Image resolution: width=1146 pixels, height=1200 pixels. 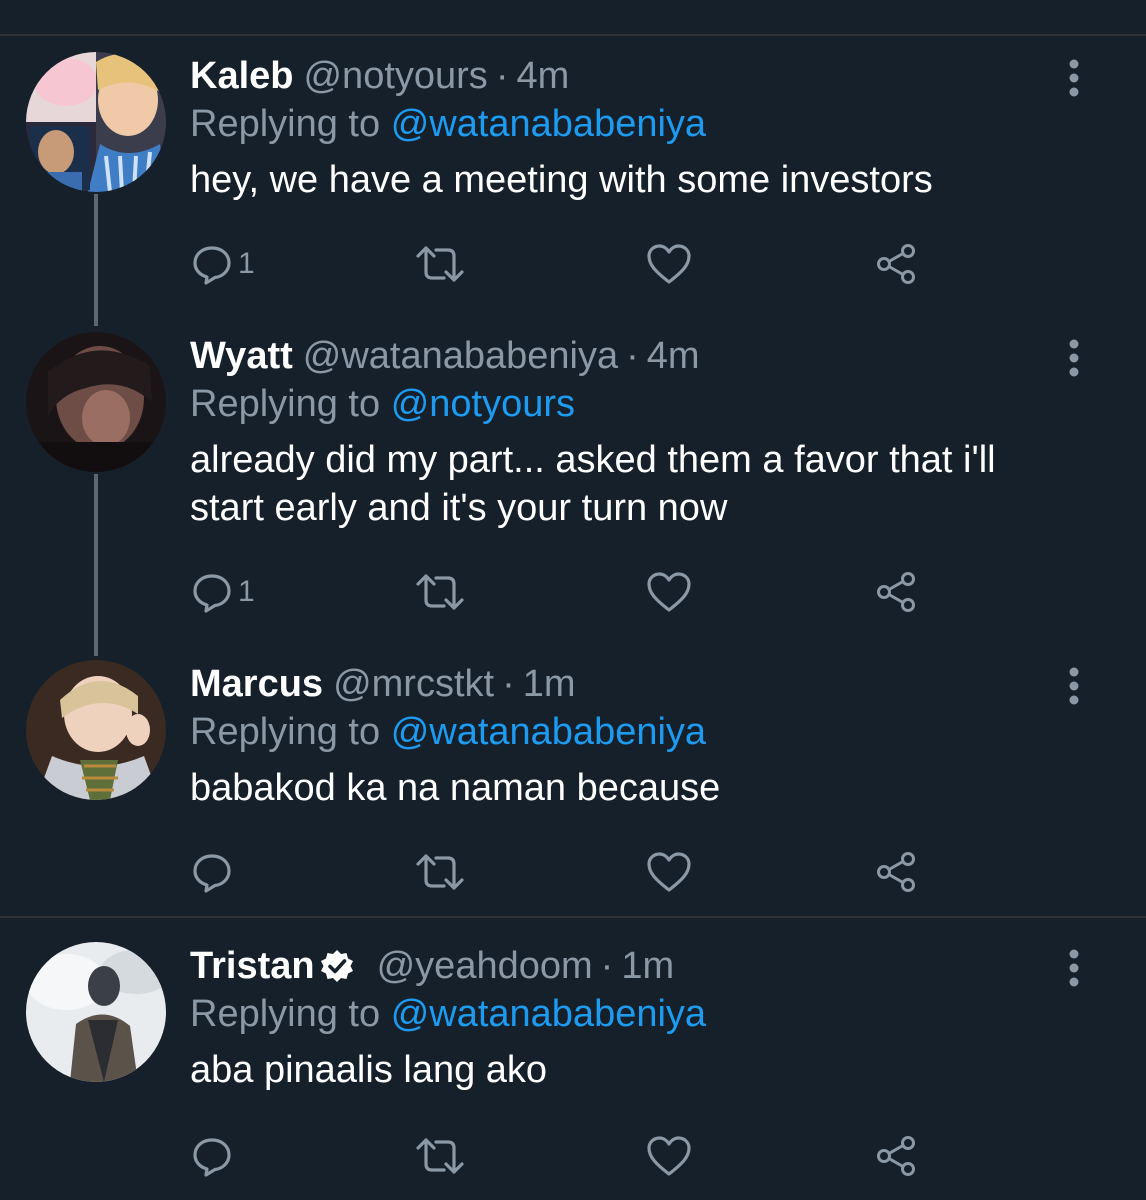 What do you see at coordinates (395, 76) in the screenshot?
I see `author-handle: @notyours` at bounding box center [395, 76].